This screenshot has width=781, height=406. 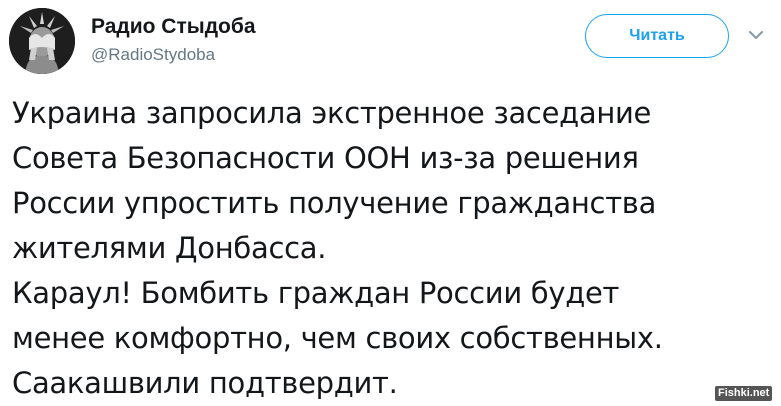 What do you see at coordinates (334, 203) in the screenshot?
I see `tweet-line: России упростить получение гражданства` at bounding box center [334, 203].